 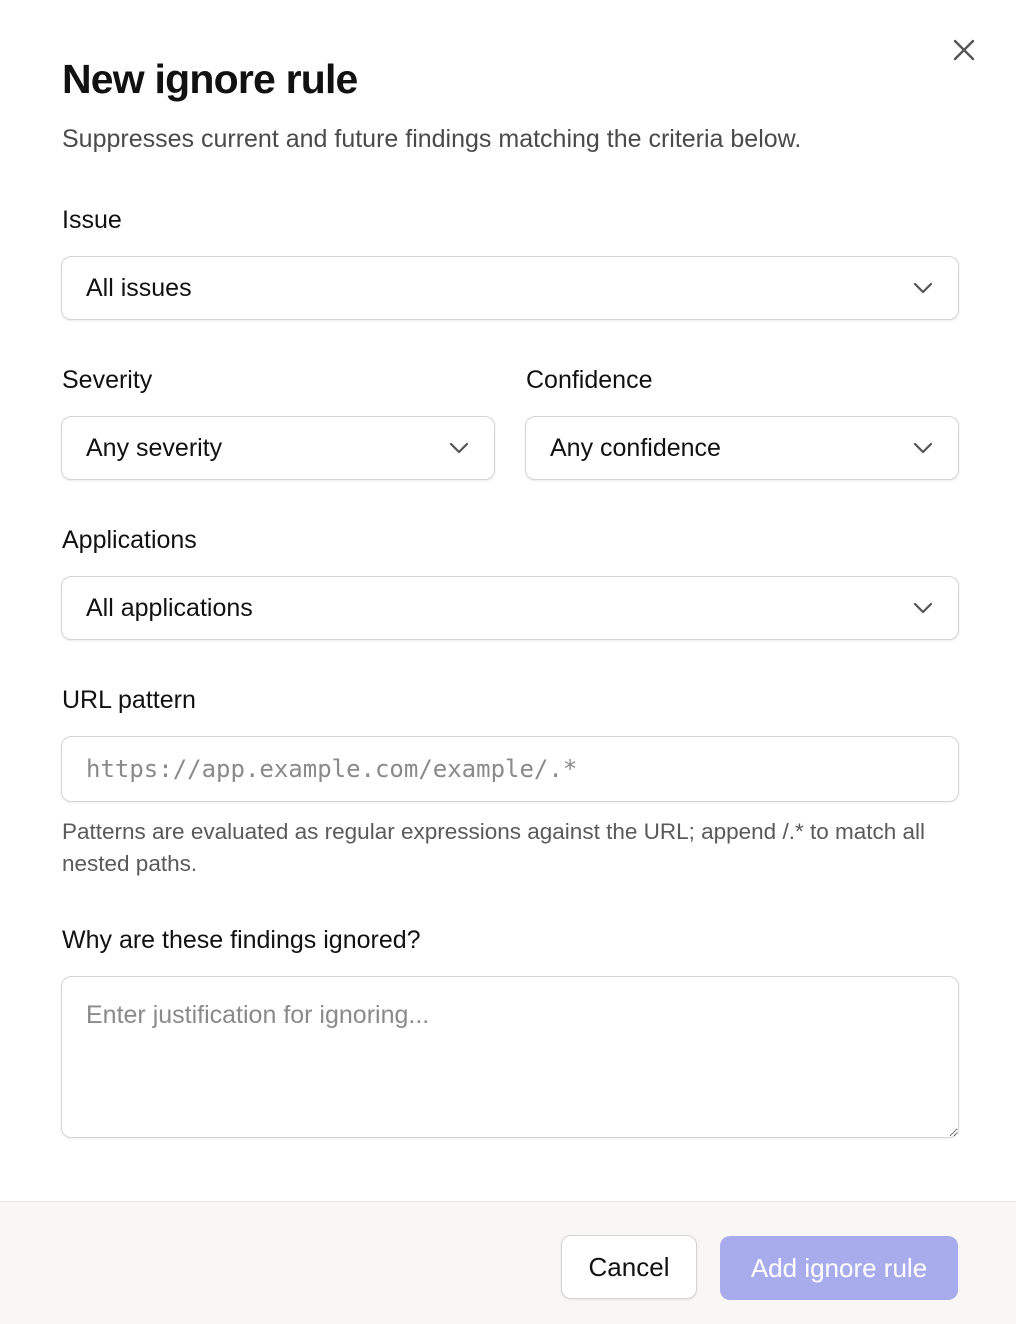 I want to click on severity-label: Severity, so click(x=107, y=380).